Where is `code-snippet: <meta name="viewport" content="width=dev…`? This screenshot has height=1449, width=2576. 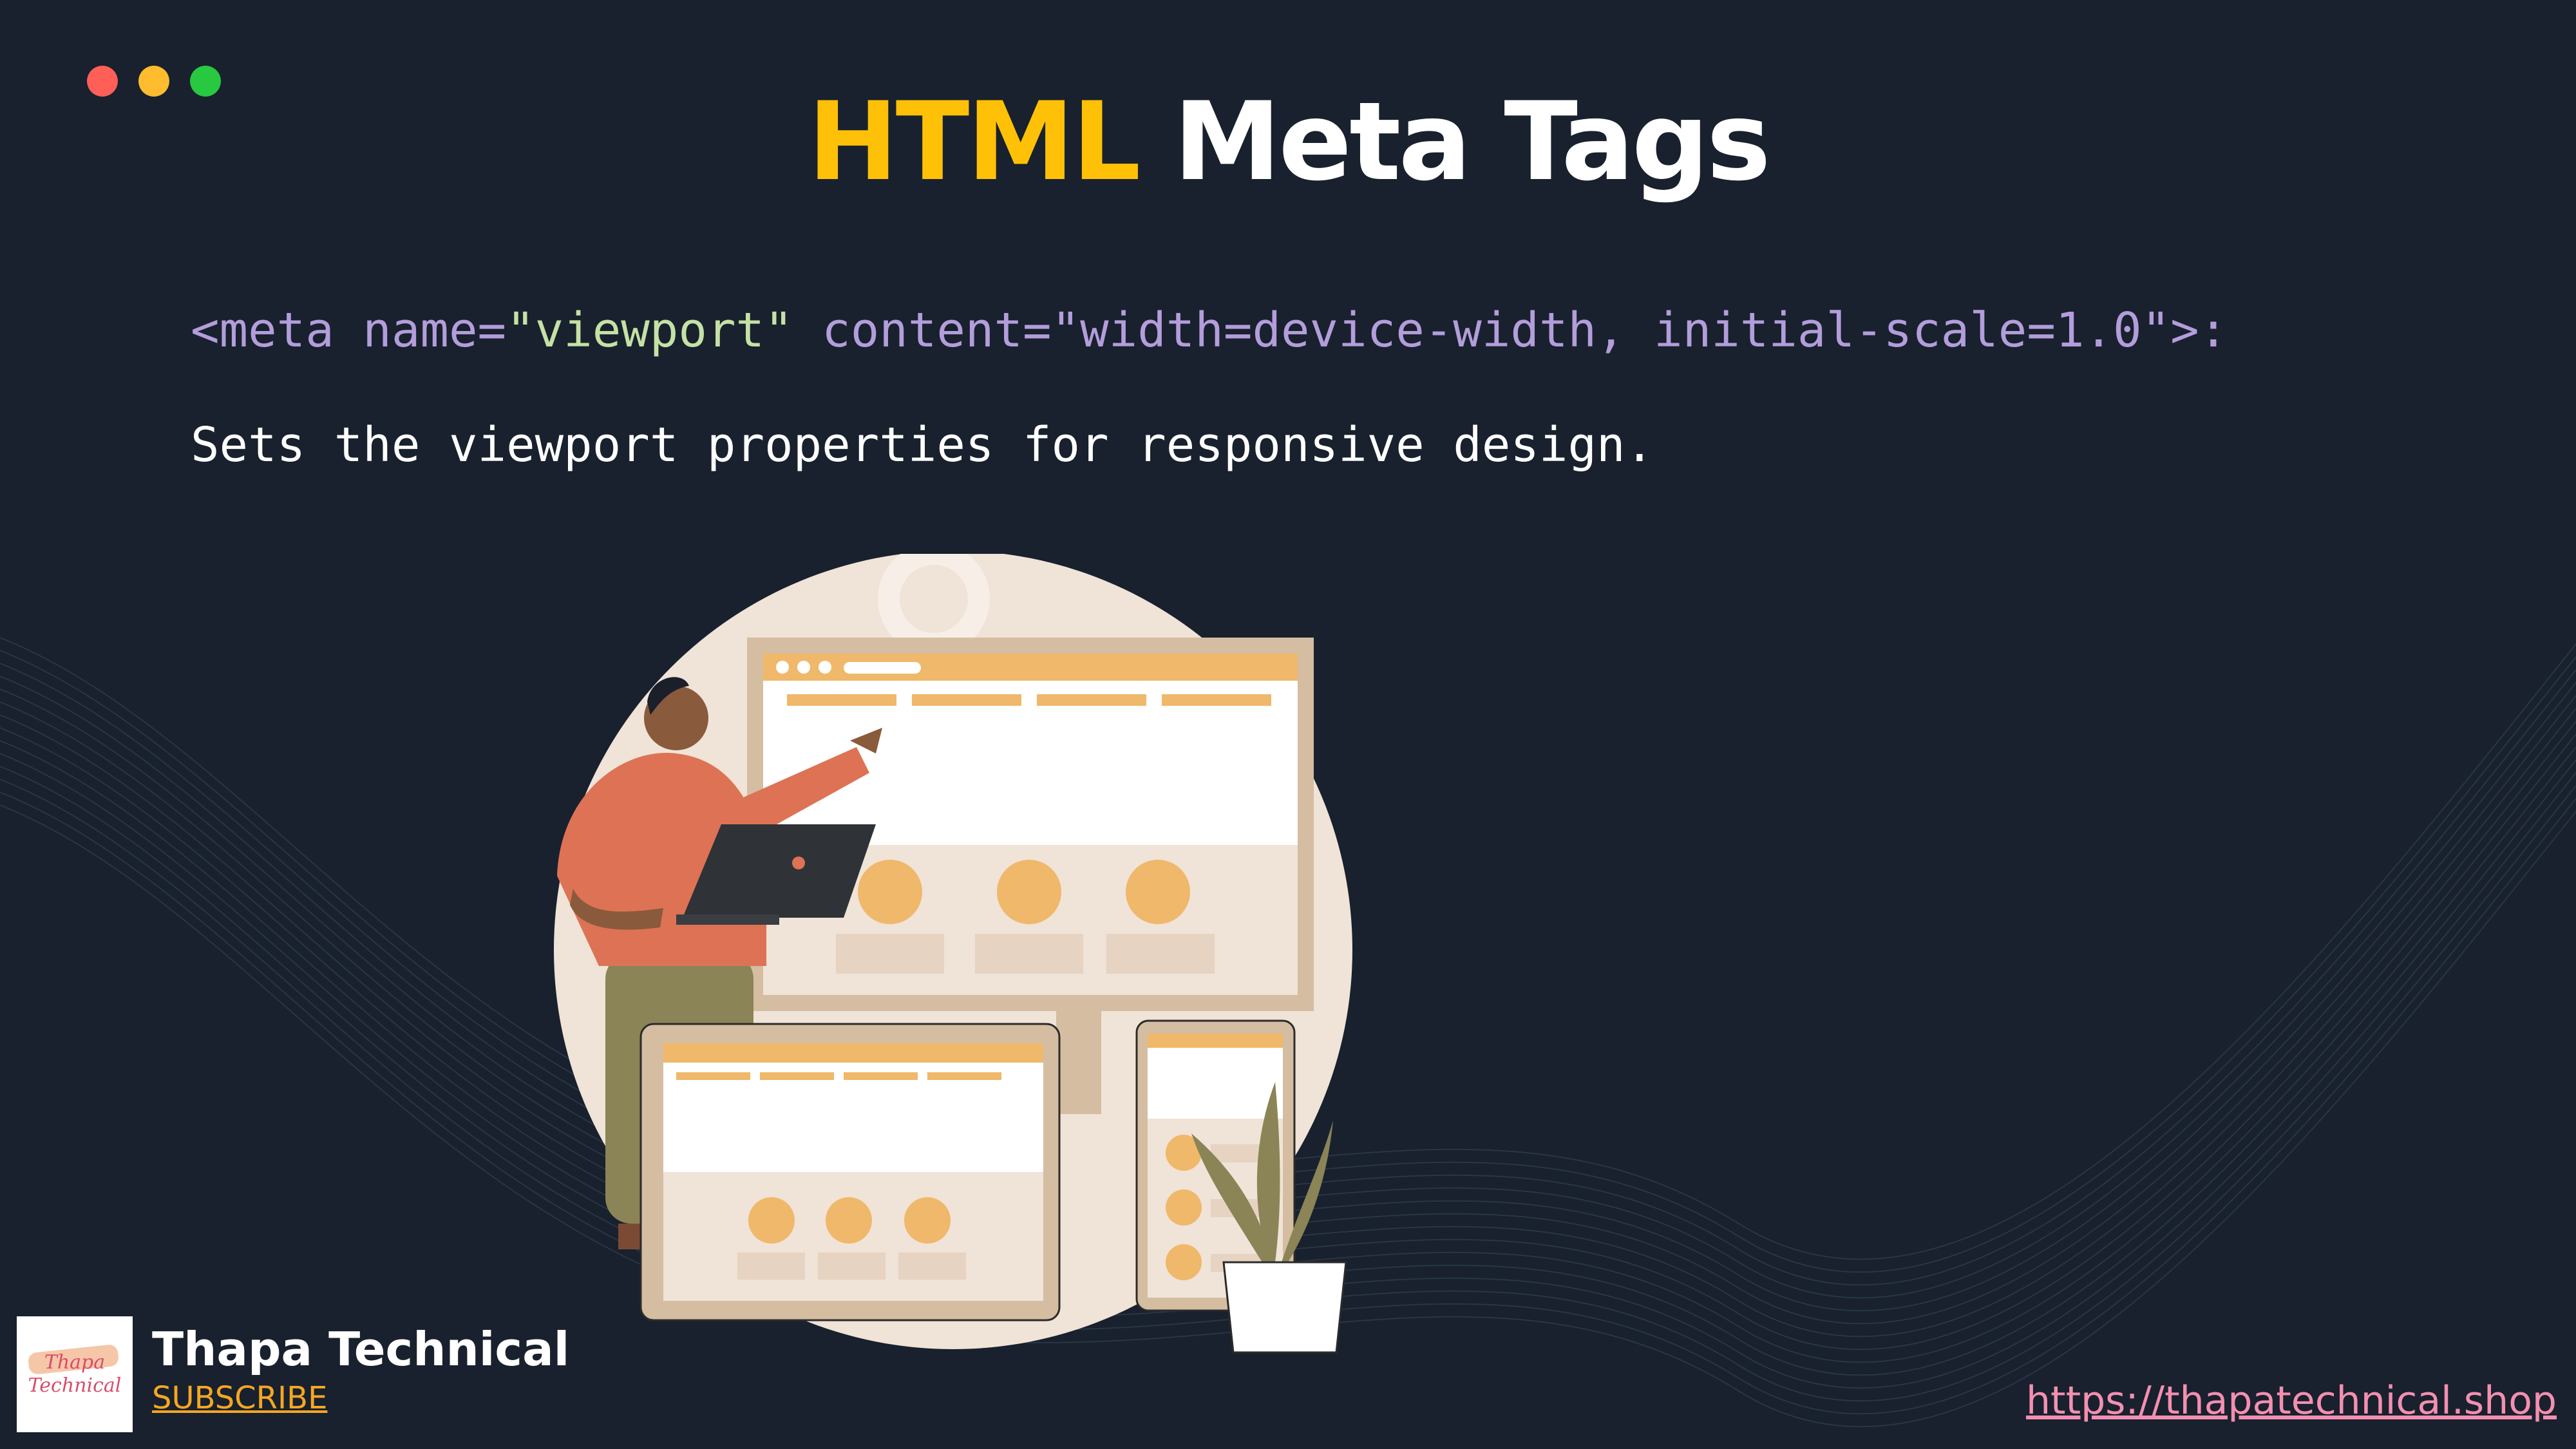 code-snippet: <meta name="viewport" content="width=dev… is located at coordinates (1209, 331).